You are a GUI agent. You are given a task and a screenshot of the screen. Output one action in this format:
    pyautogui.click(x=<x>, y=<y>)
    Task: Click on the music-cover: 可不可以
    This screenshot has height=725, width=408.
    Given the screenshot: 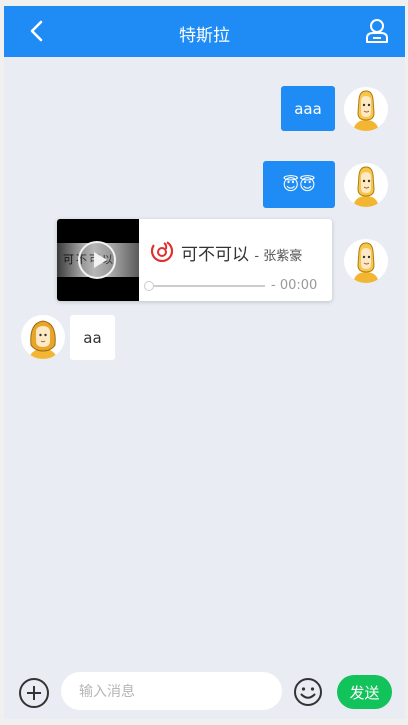 What is the action you would take?
    pyautogui.click(x=98, y=260)
    